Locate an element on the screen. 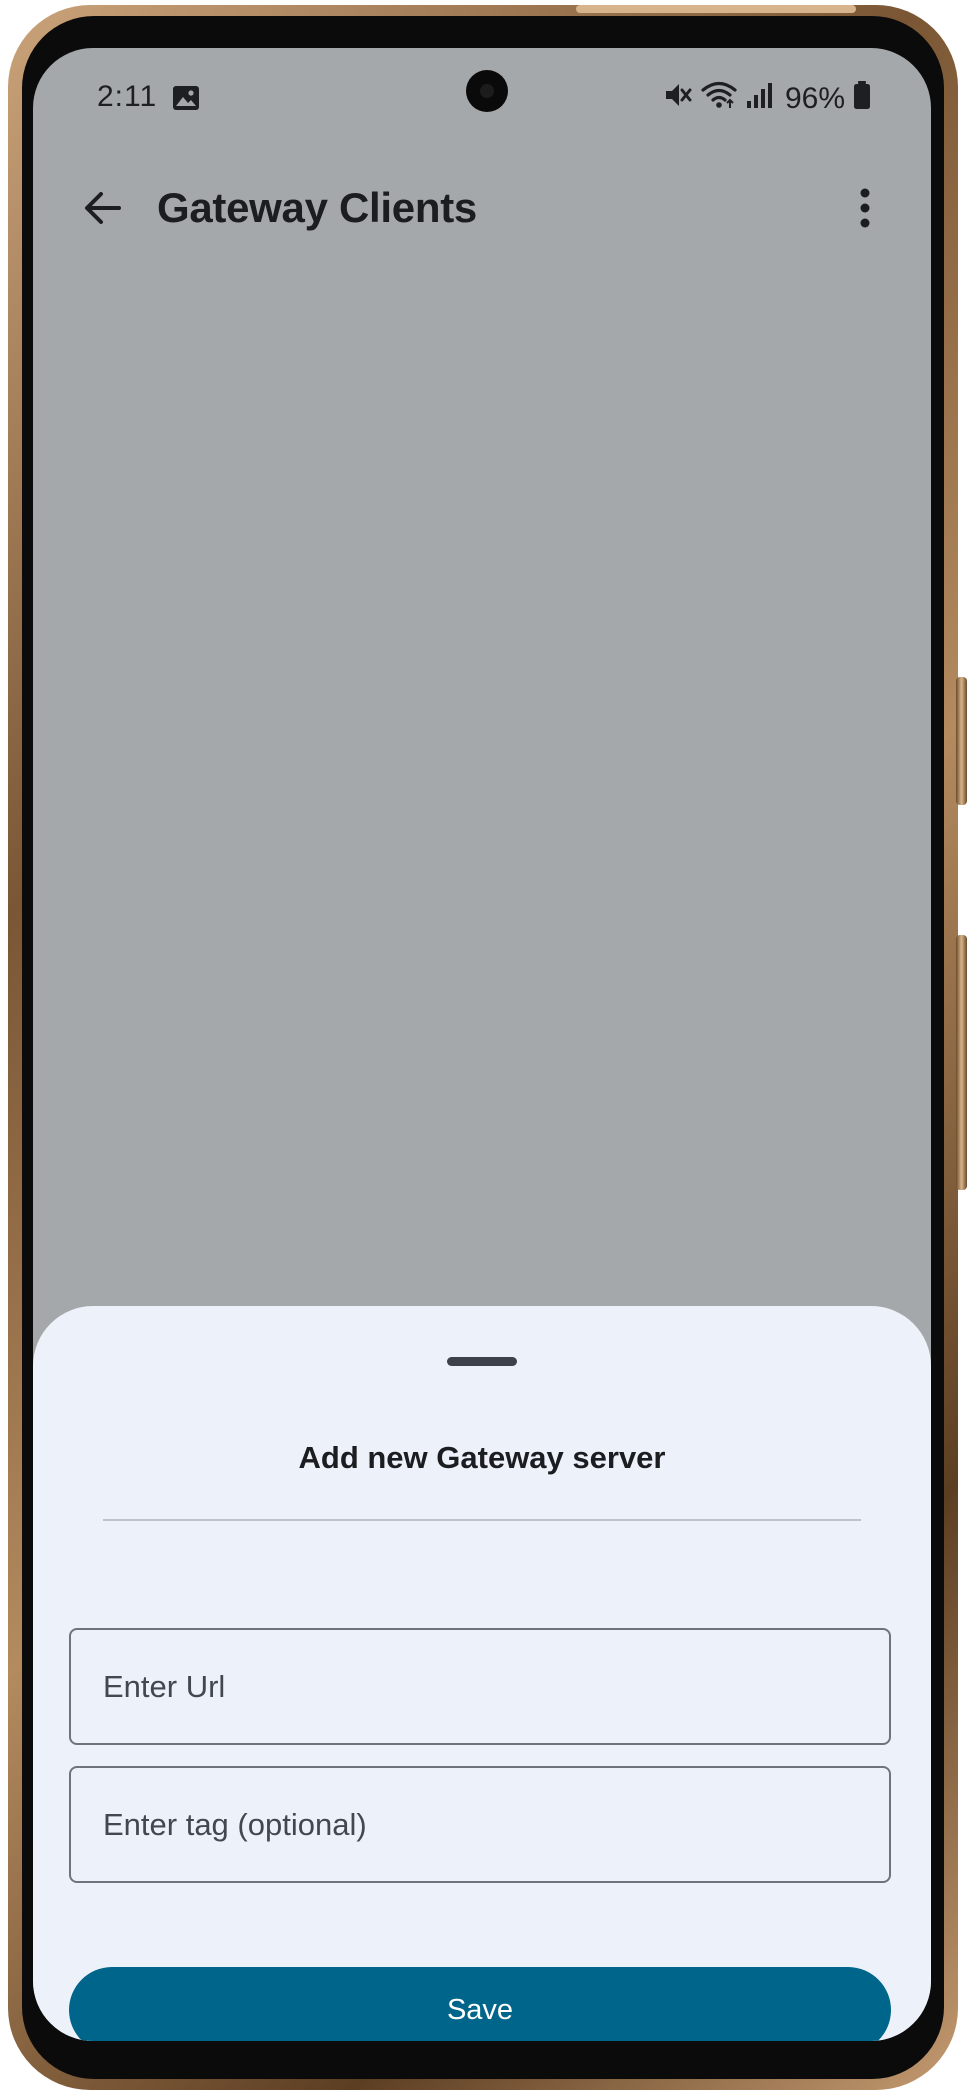 The height and width of the screenshot is (2100, 978). wifi-icon is located at coordinates (719, 99).